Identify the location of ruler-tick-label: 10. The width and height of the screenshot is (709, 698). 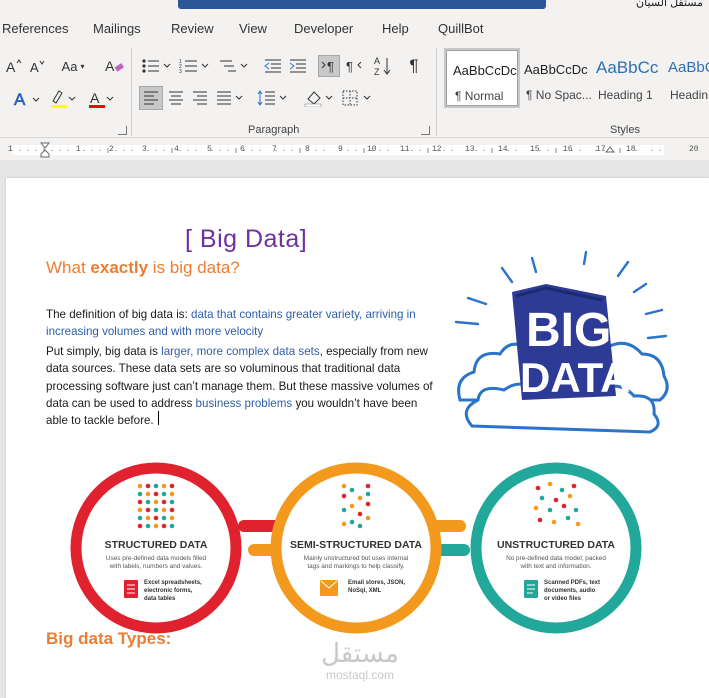
(372, 149).